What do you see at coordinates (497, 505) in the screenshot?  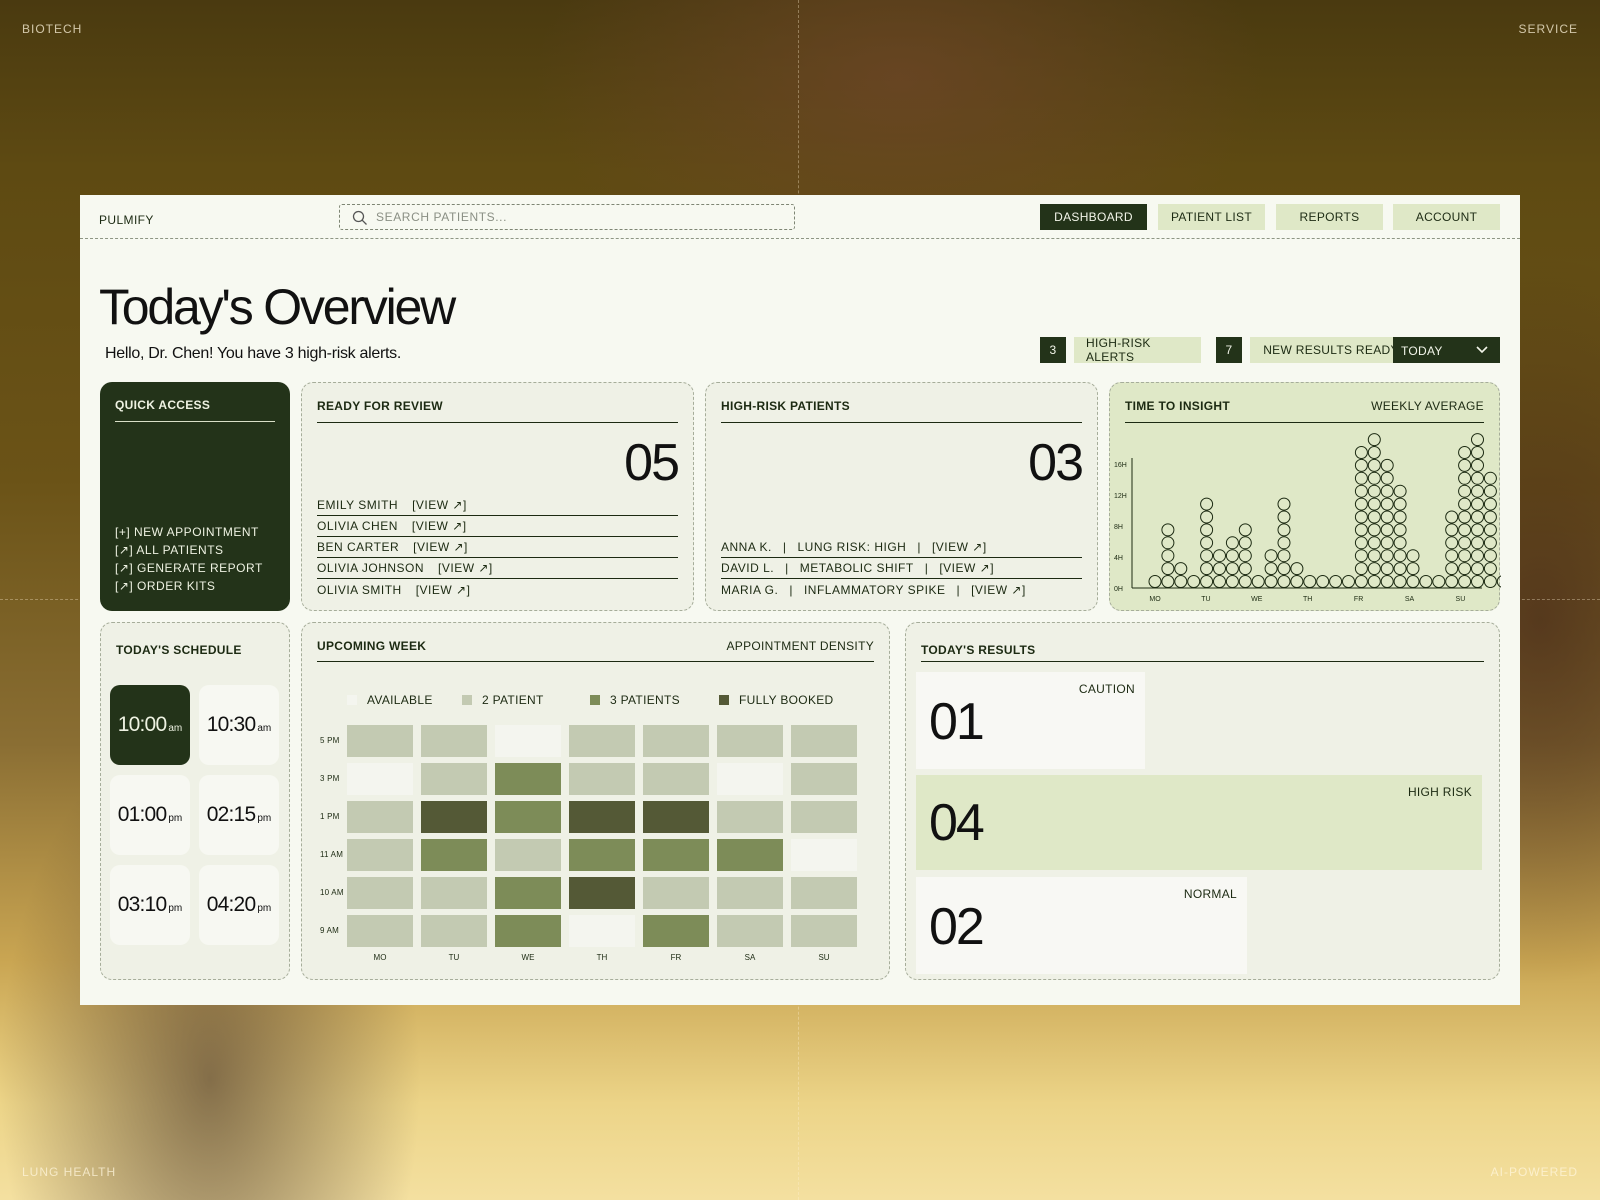 I see `review-row: EMILY SMITH [VIEW ↗]` at bounding box center [497, 505].